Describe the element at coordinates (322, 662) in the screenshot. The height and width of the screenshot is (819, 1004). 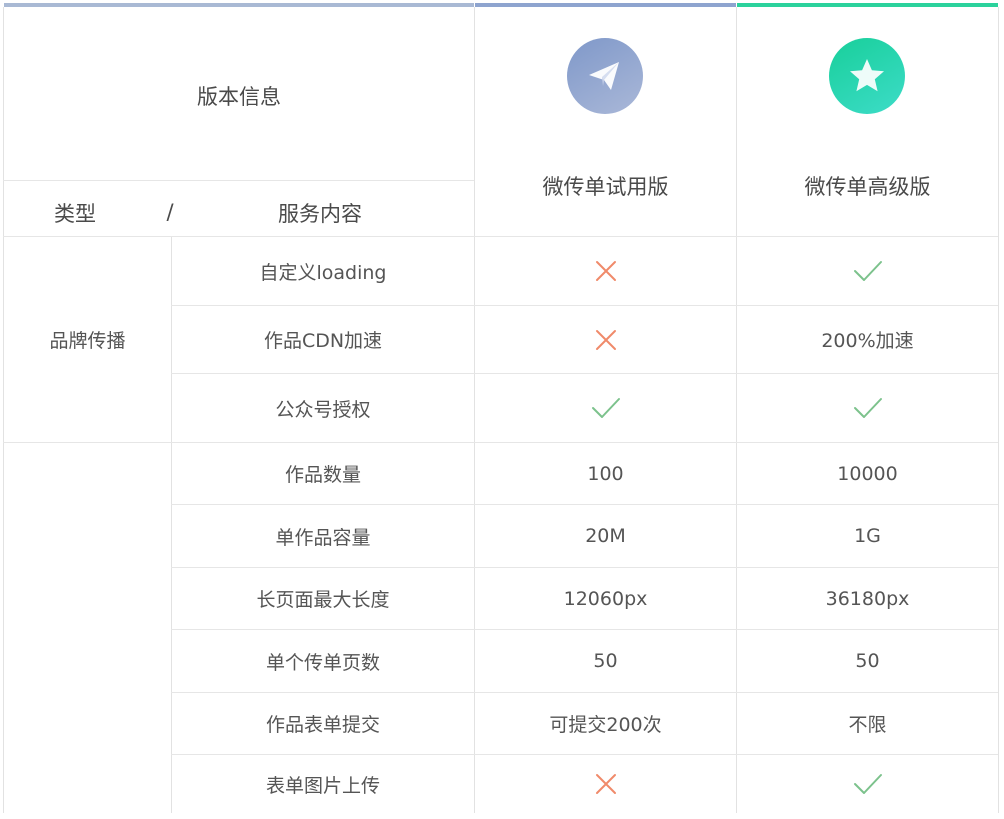
I see `row-label: 单个传单页数` at that location.